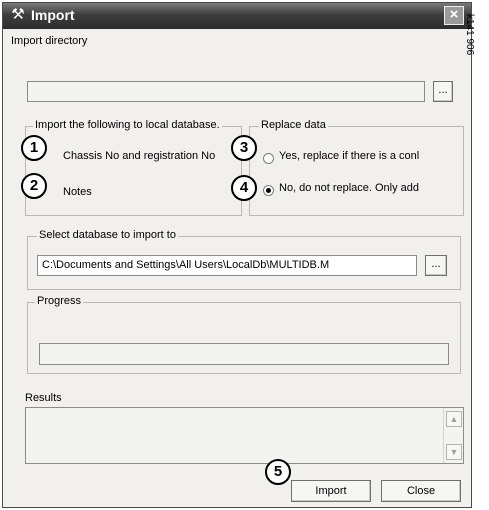 The height and width of the screenshot is (510, 489). I want to click on callout-2: 2, so click(34, 186).